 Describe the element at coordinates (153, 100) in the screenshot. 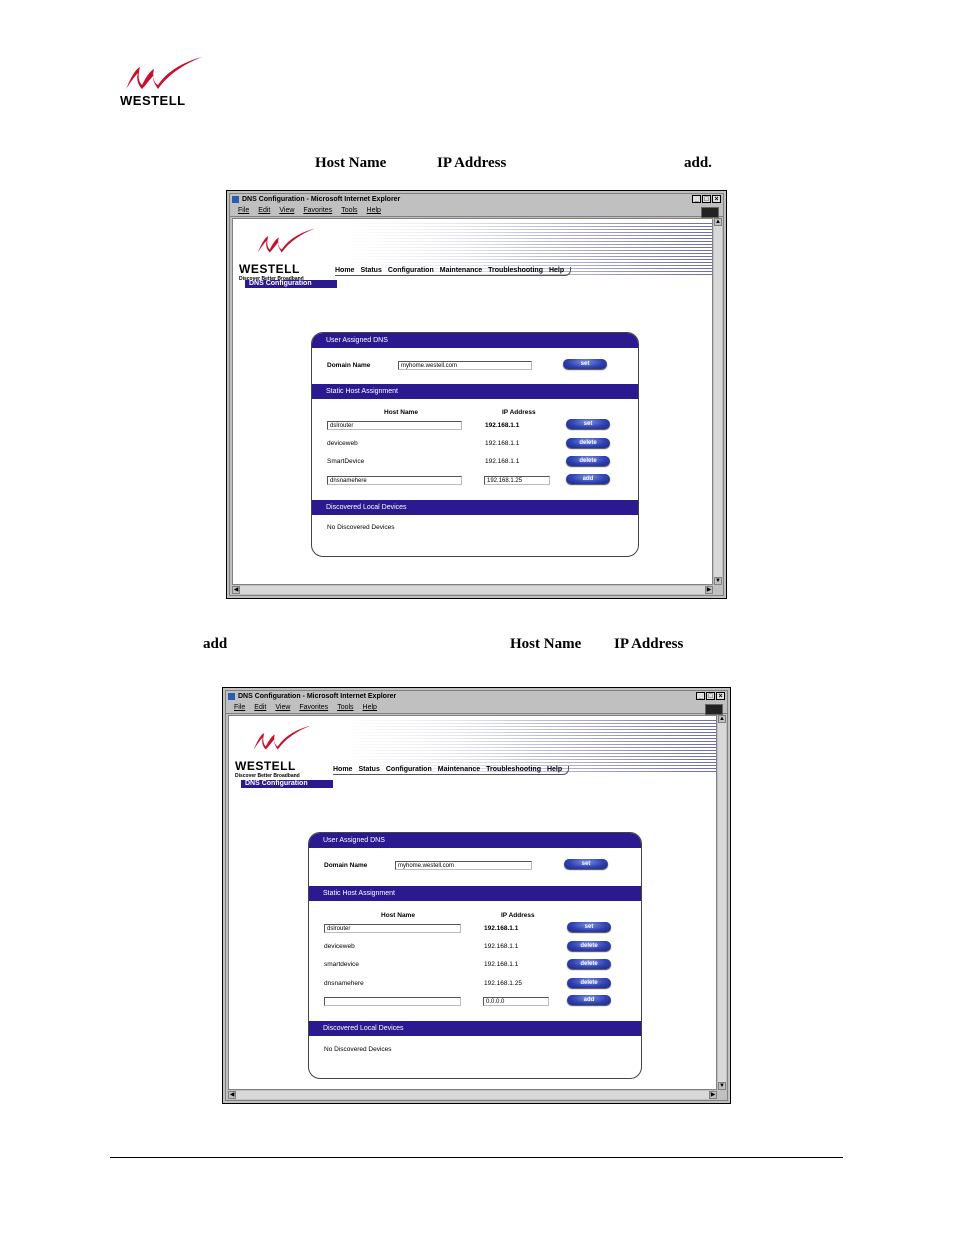

I see `logo-wordmark: WESTELL` at that location.